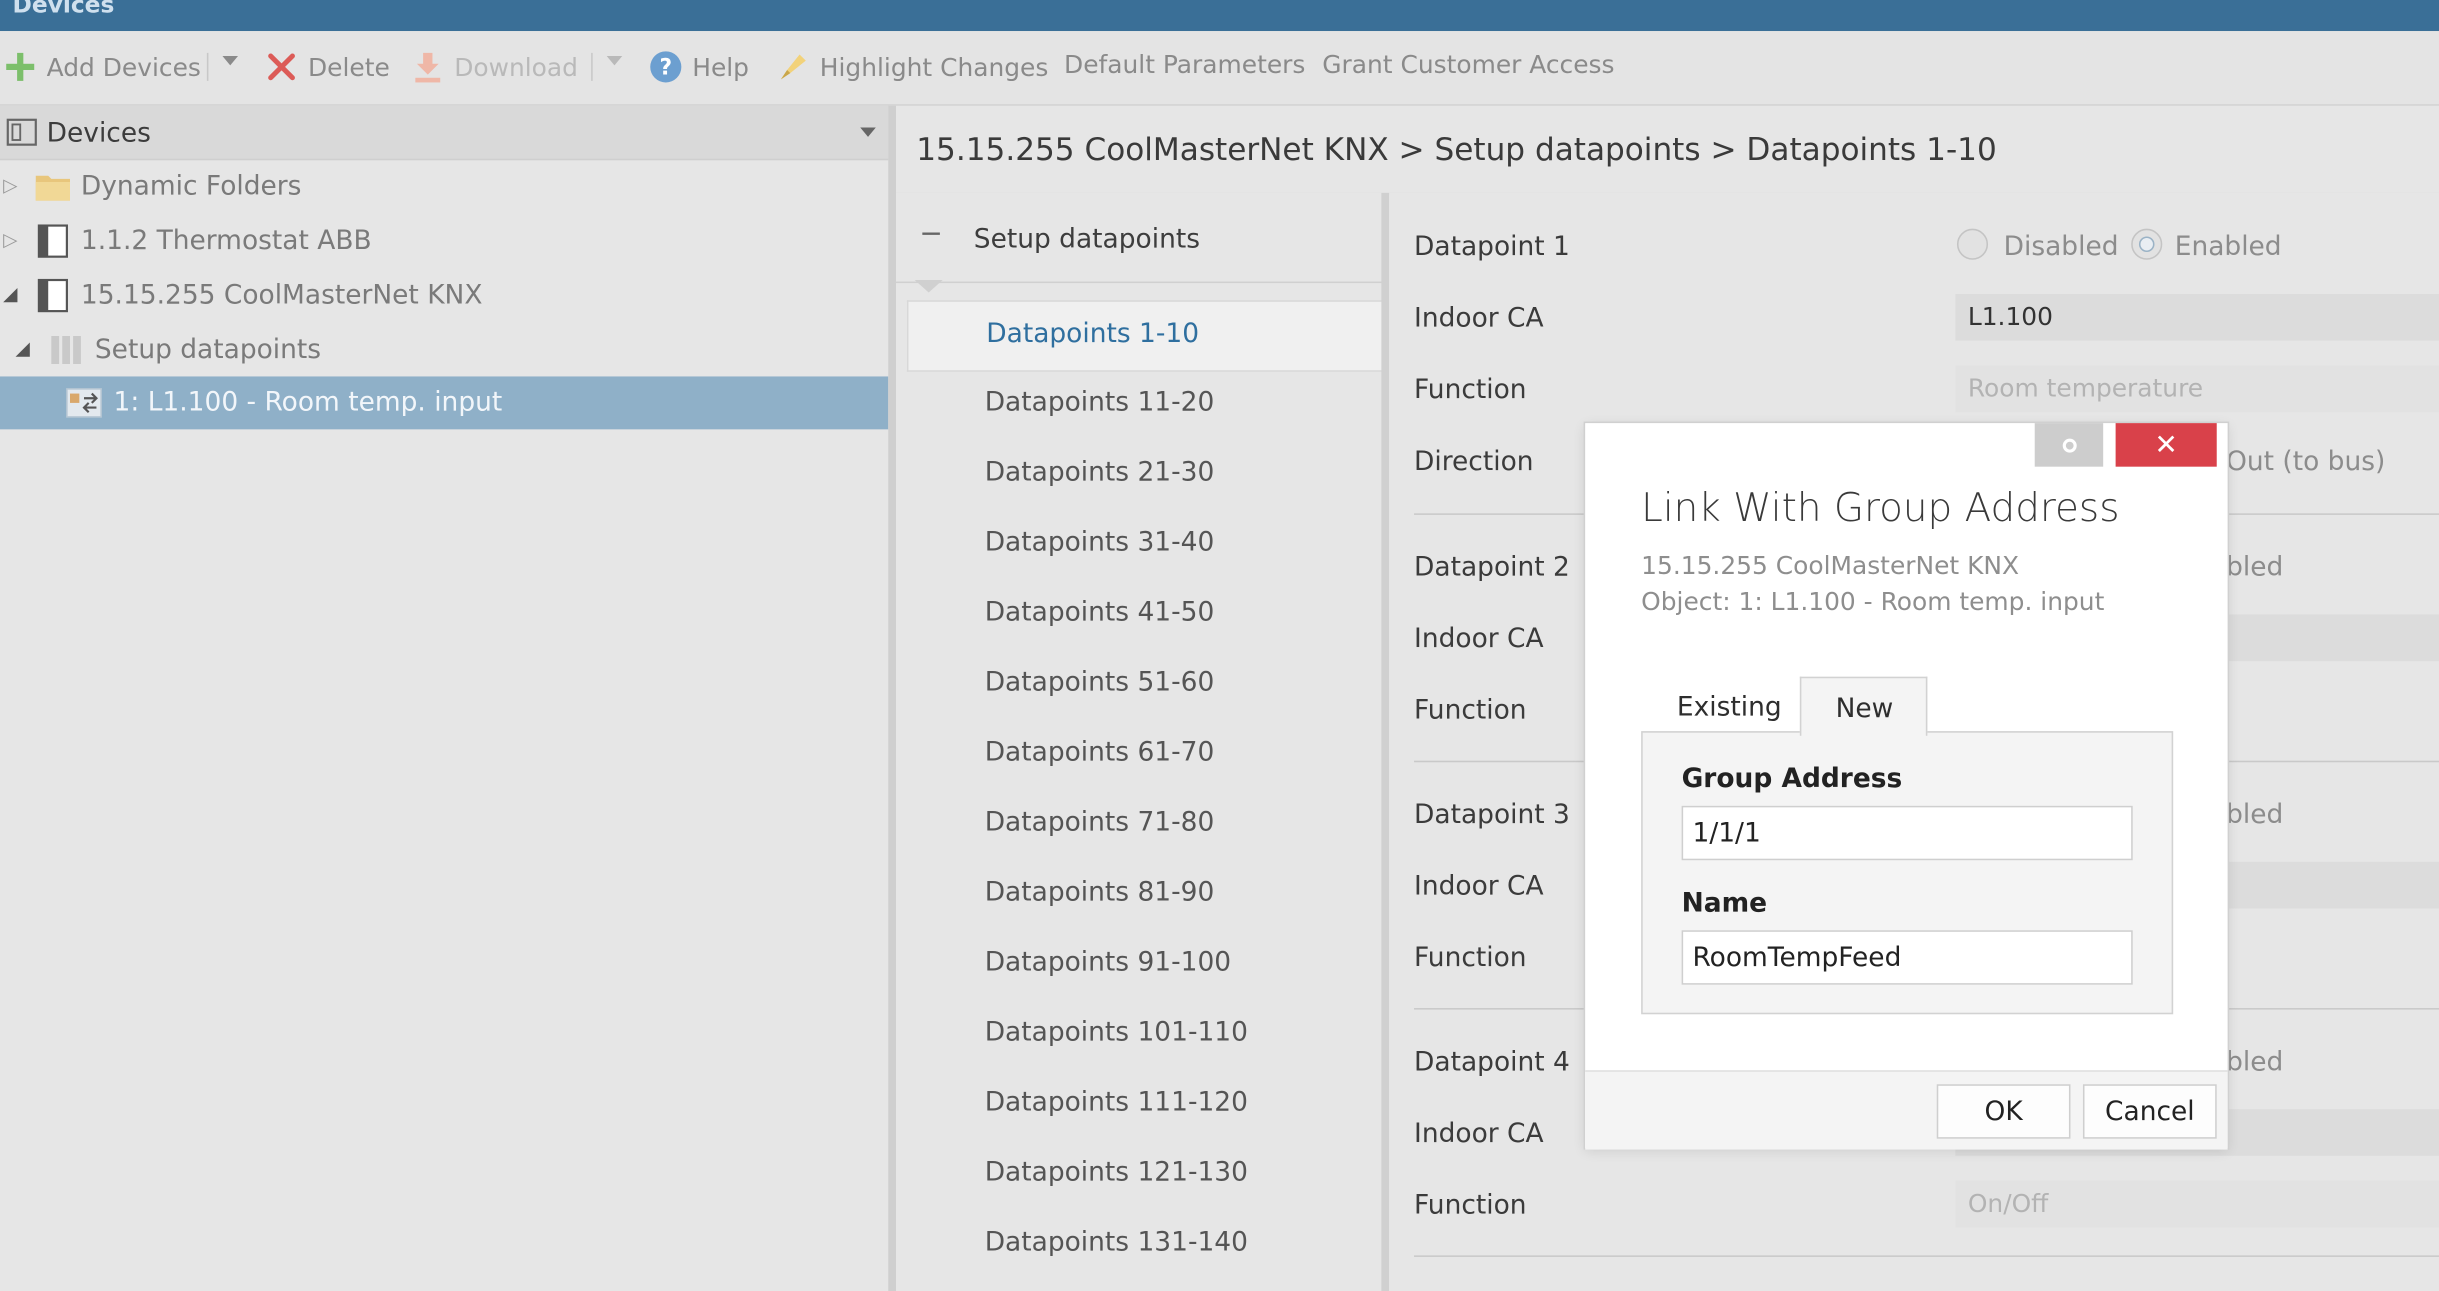 This screenshot has width=2439, height=1291. I want to click on nav-item-label: Datapoints 1-10, so click(1093, 334).